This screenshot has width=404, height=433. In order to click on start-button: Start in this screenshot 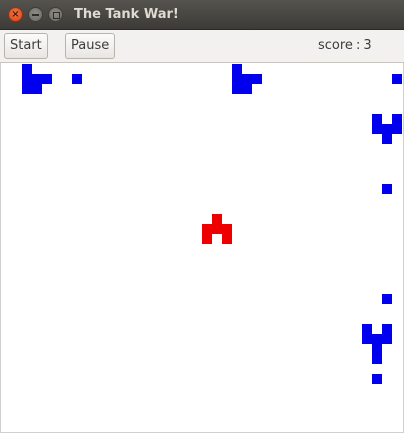, I will do `click(26, 46)`.